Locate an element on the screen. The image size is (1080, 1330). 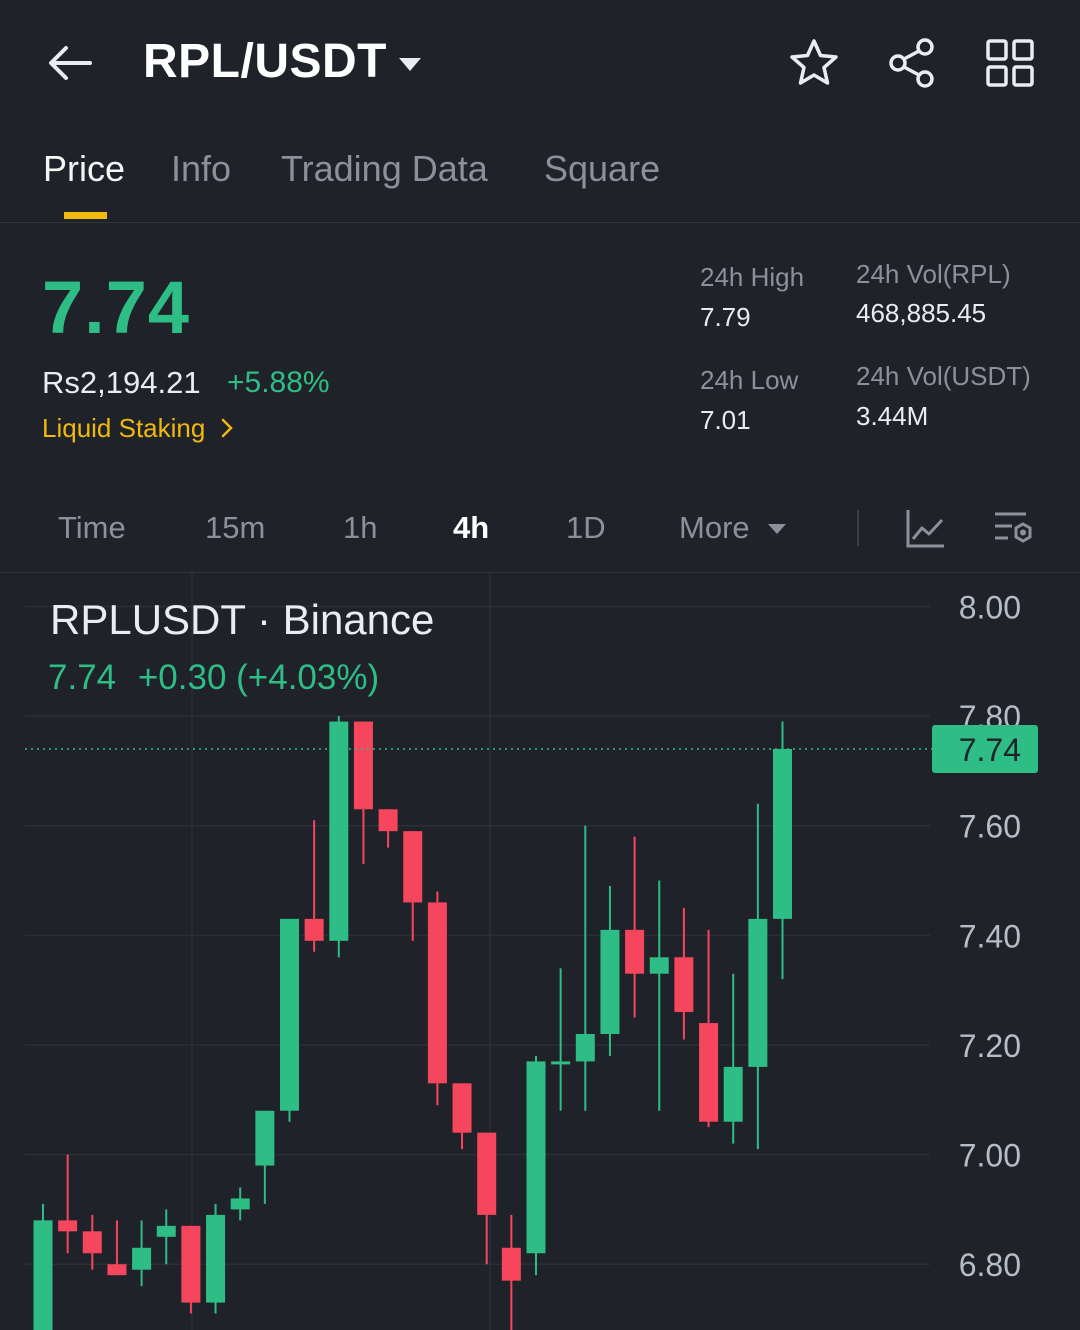
current-price-label: 7.74 is located at coordinates (990, 750).